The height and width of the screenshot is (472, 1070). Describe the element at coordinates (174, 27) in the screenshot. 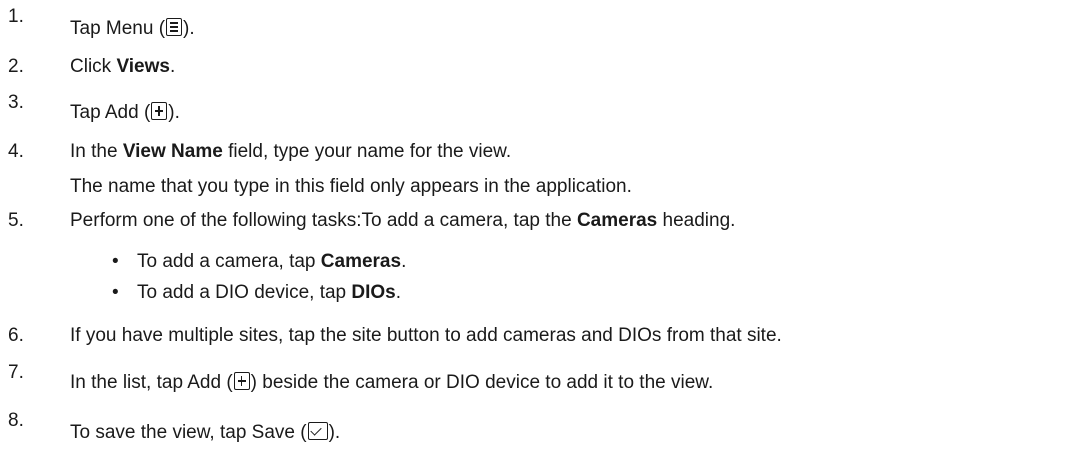

I see `menu-icon` at that location.